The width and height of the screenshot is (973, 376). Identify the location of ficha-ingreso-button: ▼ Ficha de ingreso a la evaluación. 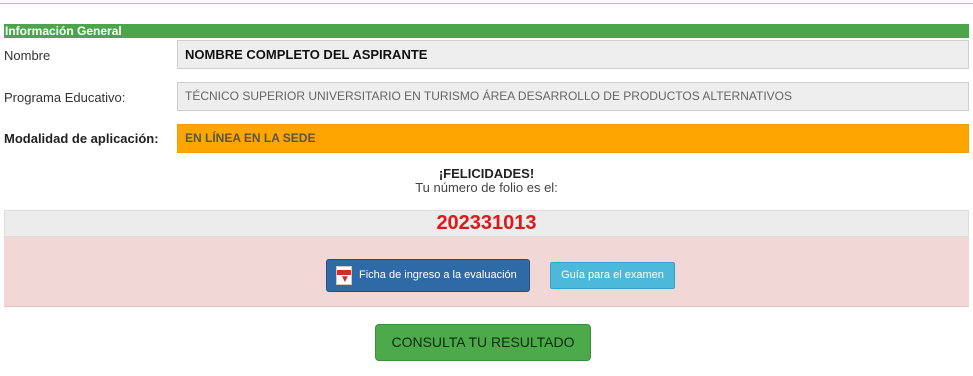
(428, 275).